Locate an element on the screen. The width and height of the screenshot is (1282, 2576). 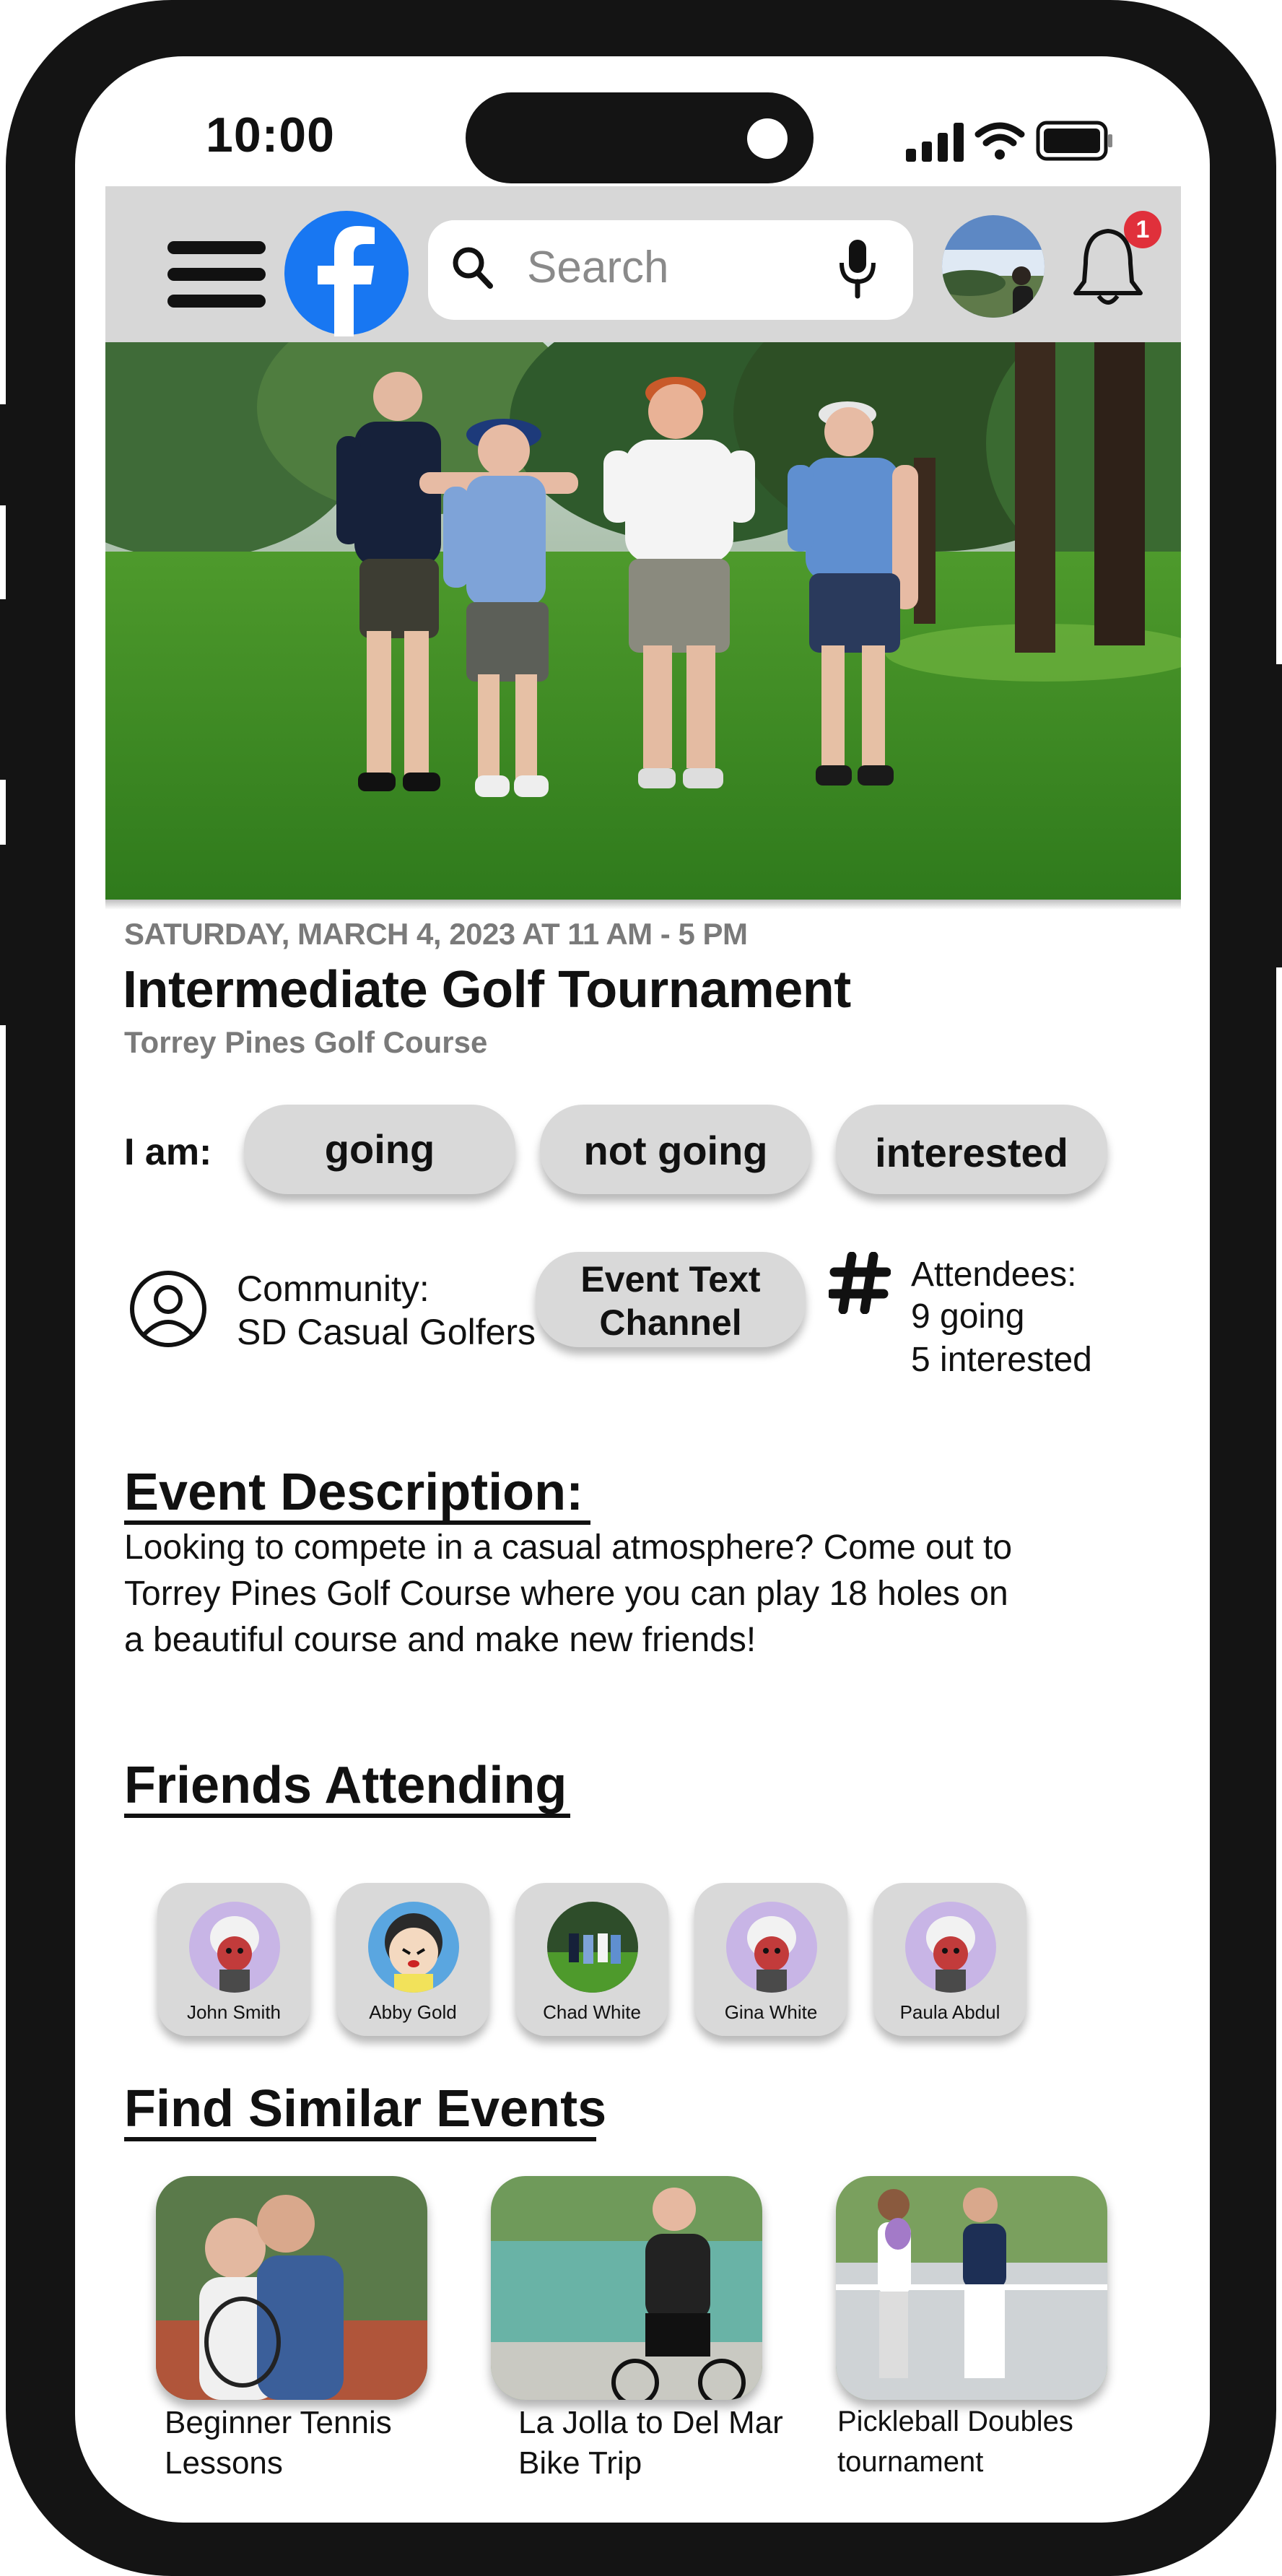
action-button is located at coordinates (5, 455).